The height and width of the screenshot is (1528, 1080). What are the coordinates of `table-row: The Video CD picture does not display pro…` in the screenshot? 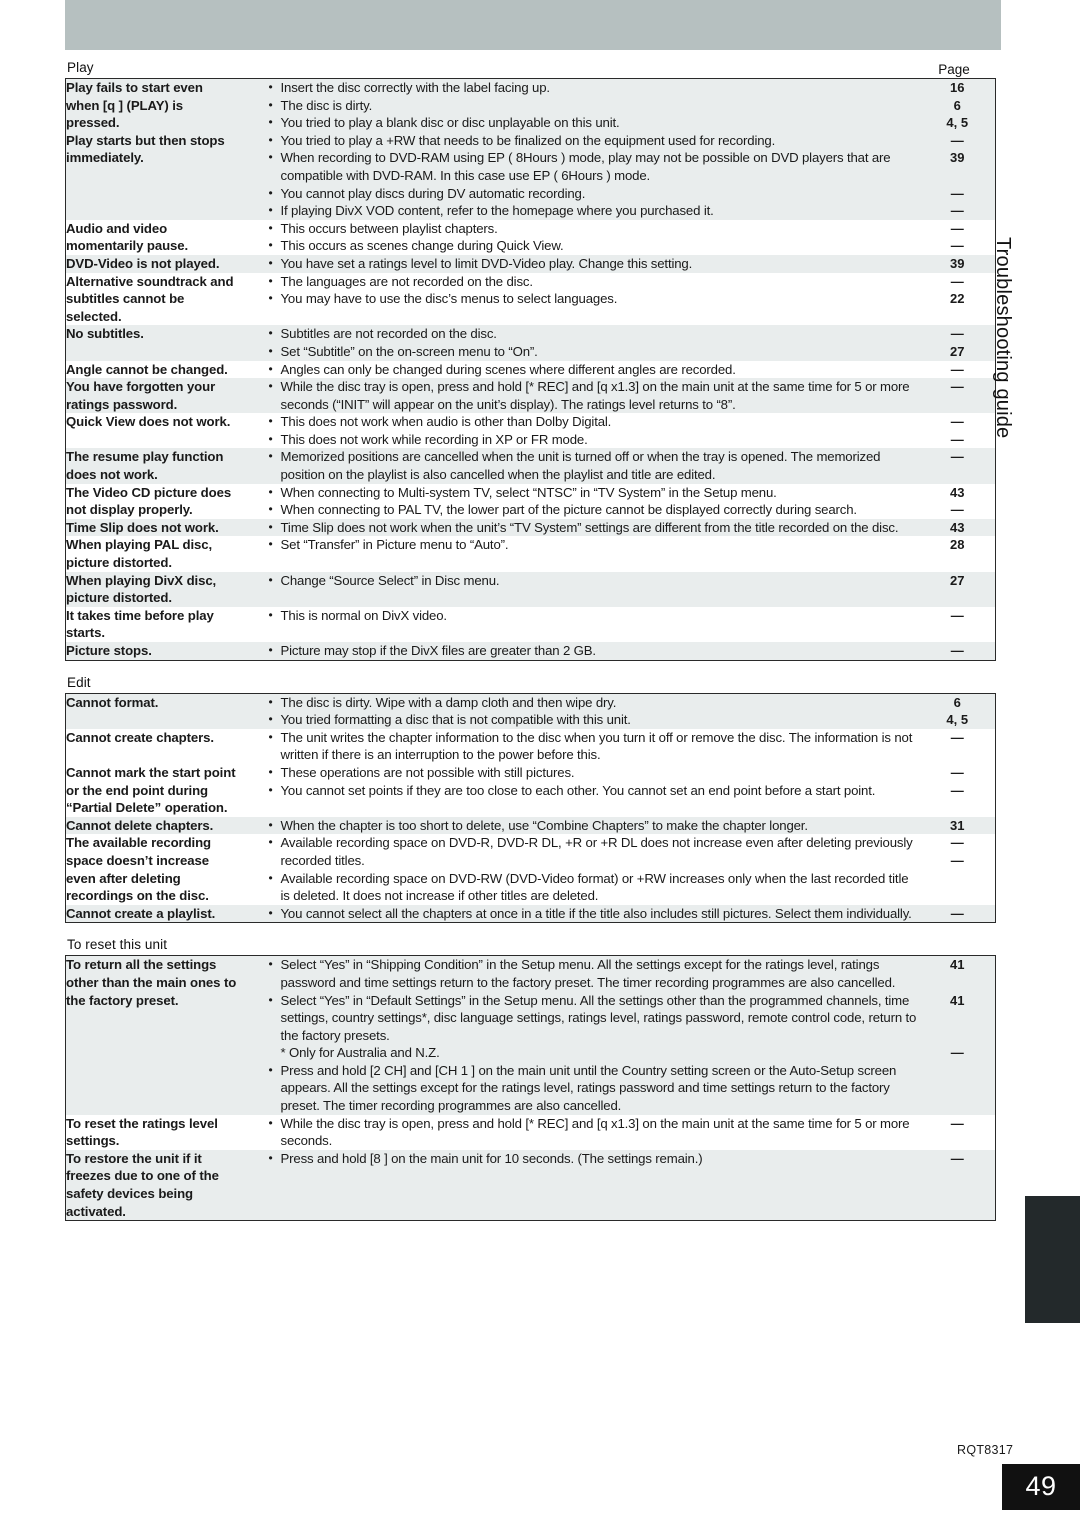 It's located at (530, 501).